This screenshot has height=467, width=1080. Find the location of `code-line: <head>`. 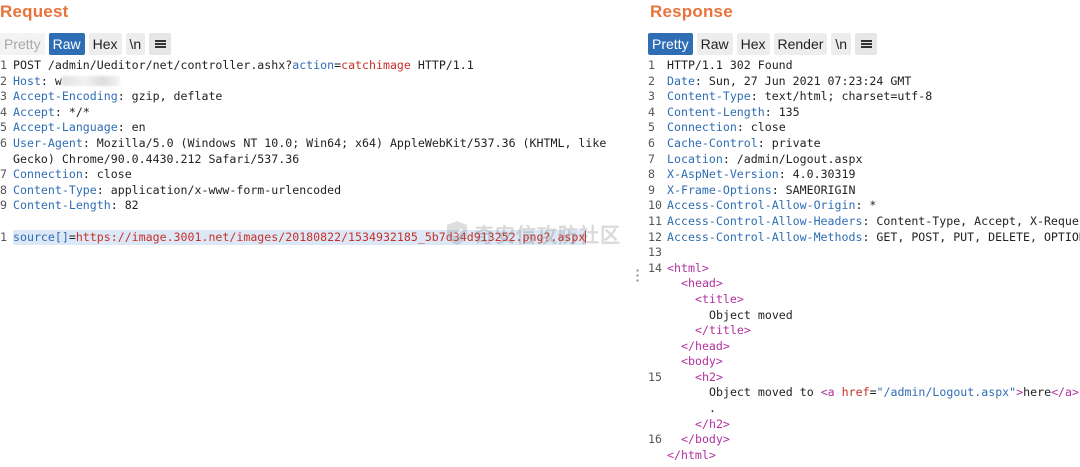

code-line: <head> is located at coordinates (702, 283).